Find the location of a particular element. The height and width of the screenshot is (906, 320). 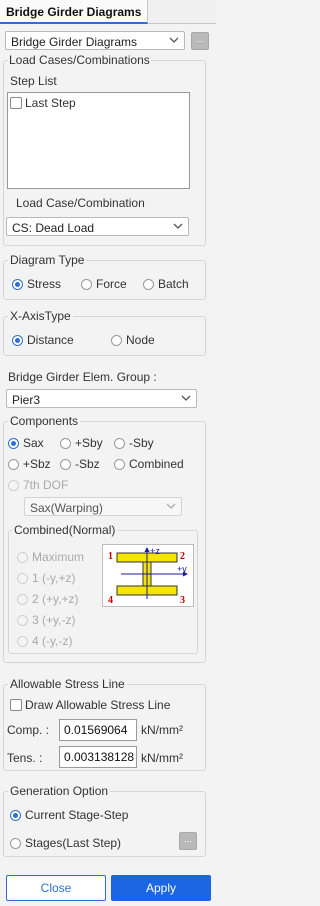

radio-minus-sbz-label: -Sbz is located at coordinates (87, 464).